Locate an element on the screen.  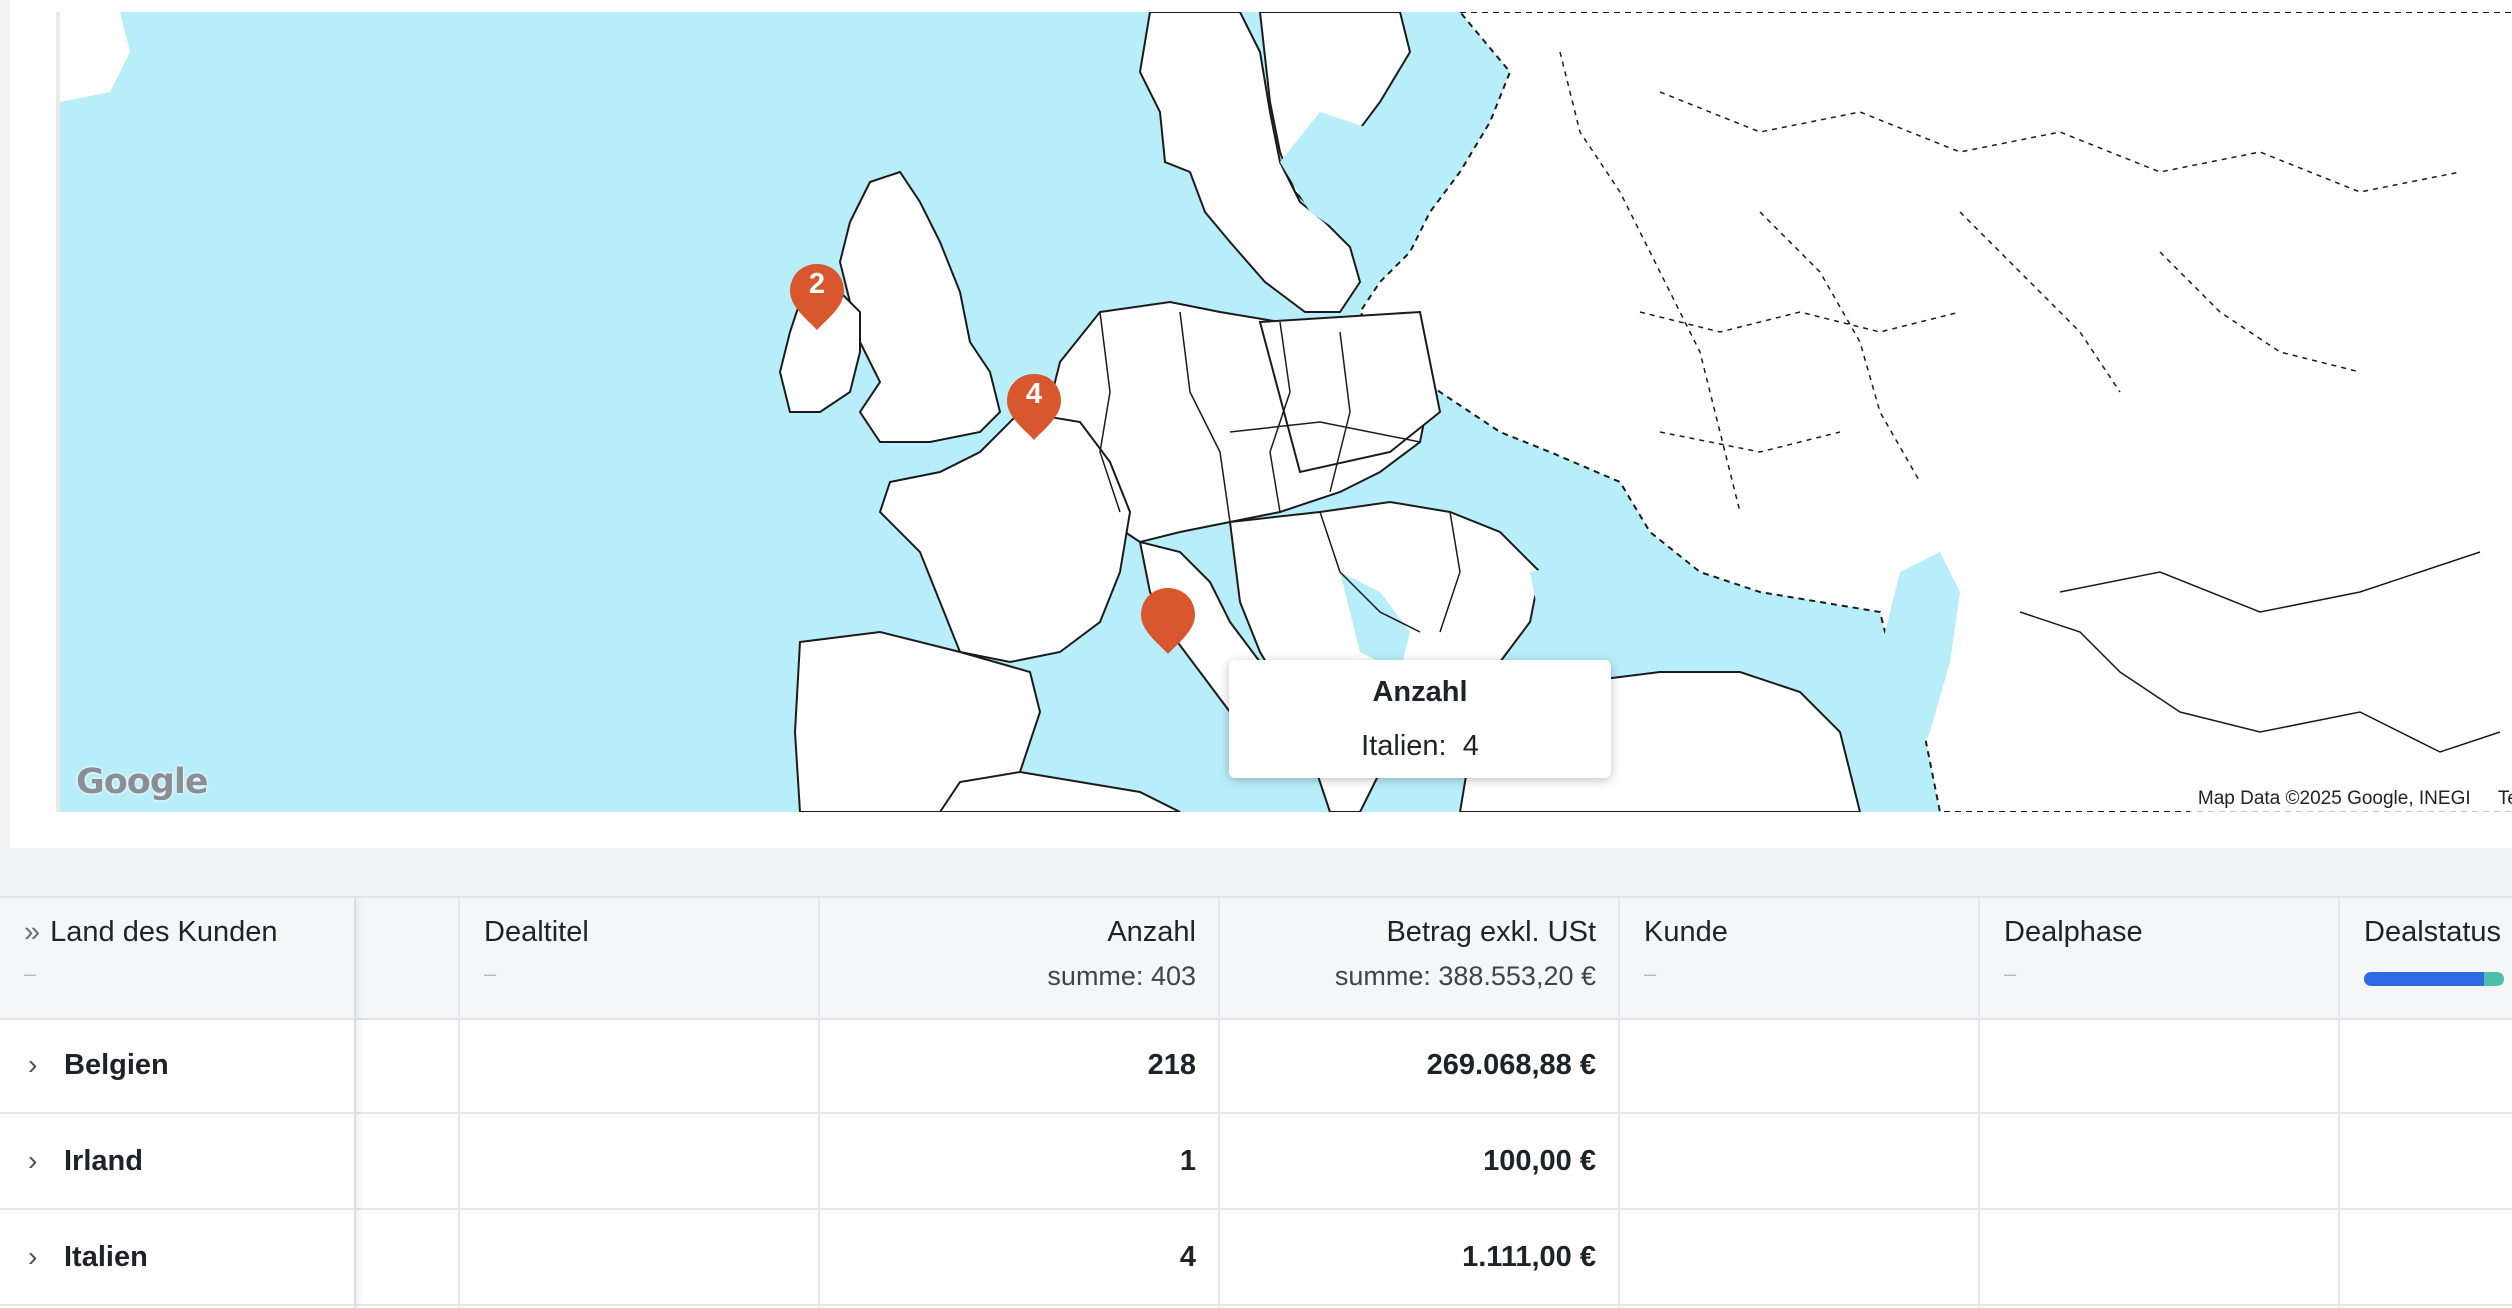
map-tooltip: Anzahl Italien: 4 is located at coordinates (1420, 719).